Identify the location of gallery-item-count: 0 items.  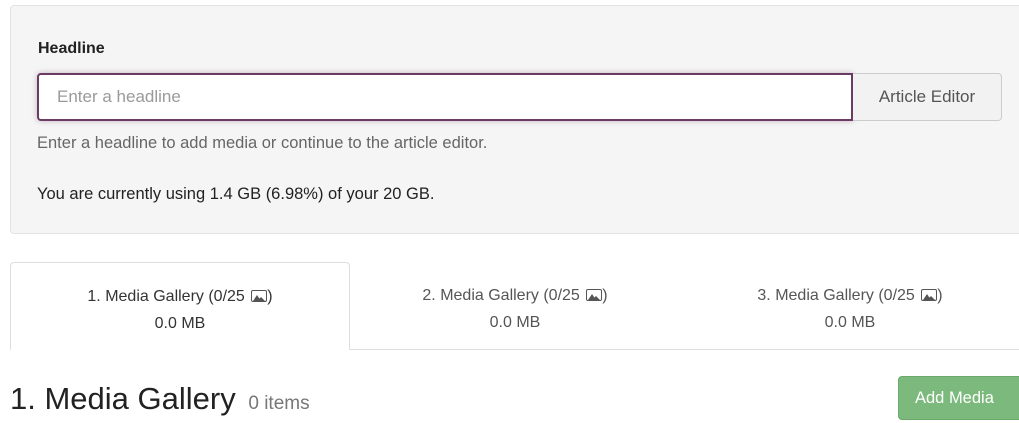
(279, 403).